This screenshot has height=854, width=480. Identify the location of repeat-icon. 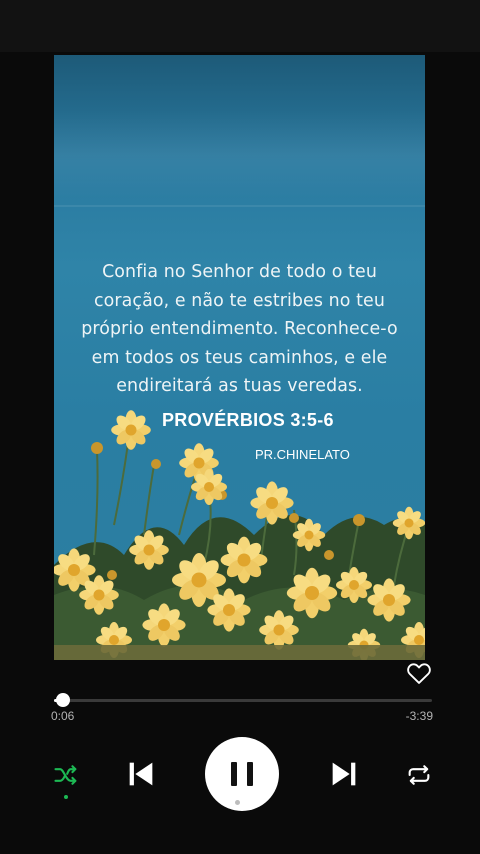
(419, 775).